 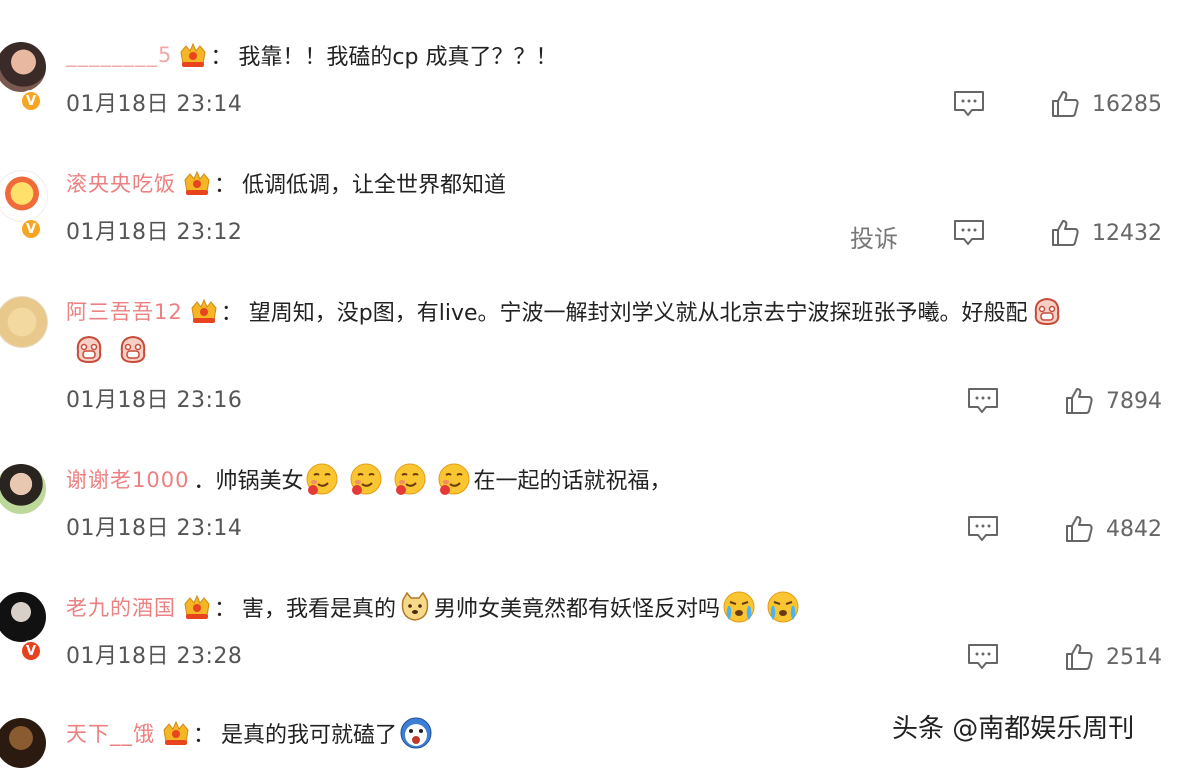 I want to click on screaming-emoji-icon, so click(x=416, y=733).